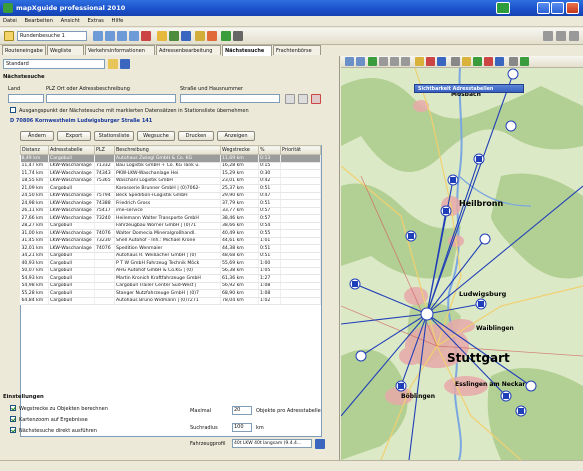 The height and width of the screenshot is (471, 583). What do you see at coordinates (188, 50) in the screenshot?
I see `tab-adressenbearbeitung: Adressenbearbeitung` at bounding box center [188, 50].